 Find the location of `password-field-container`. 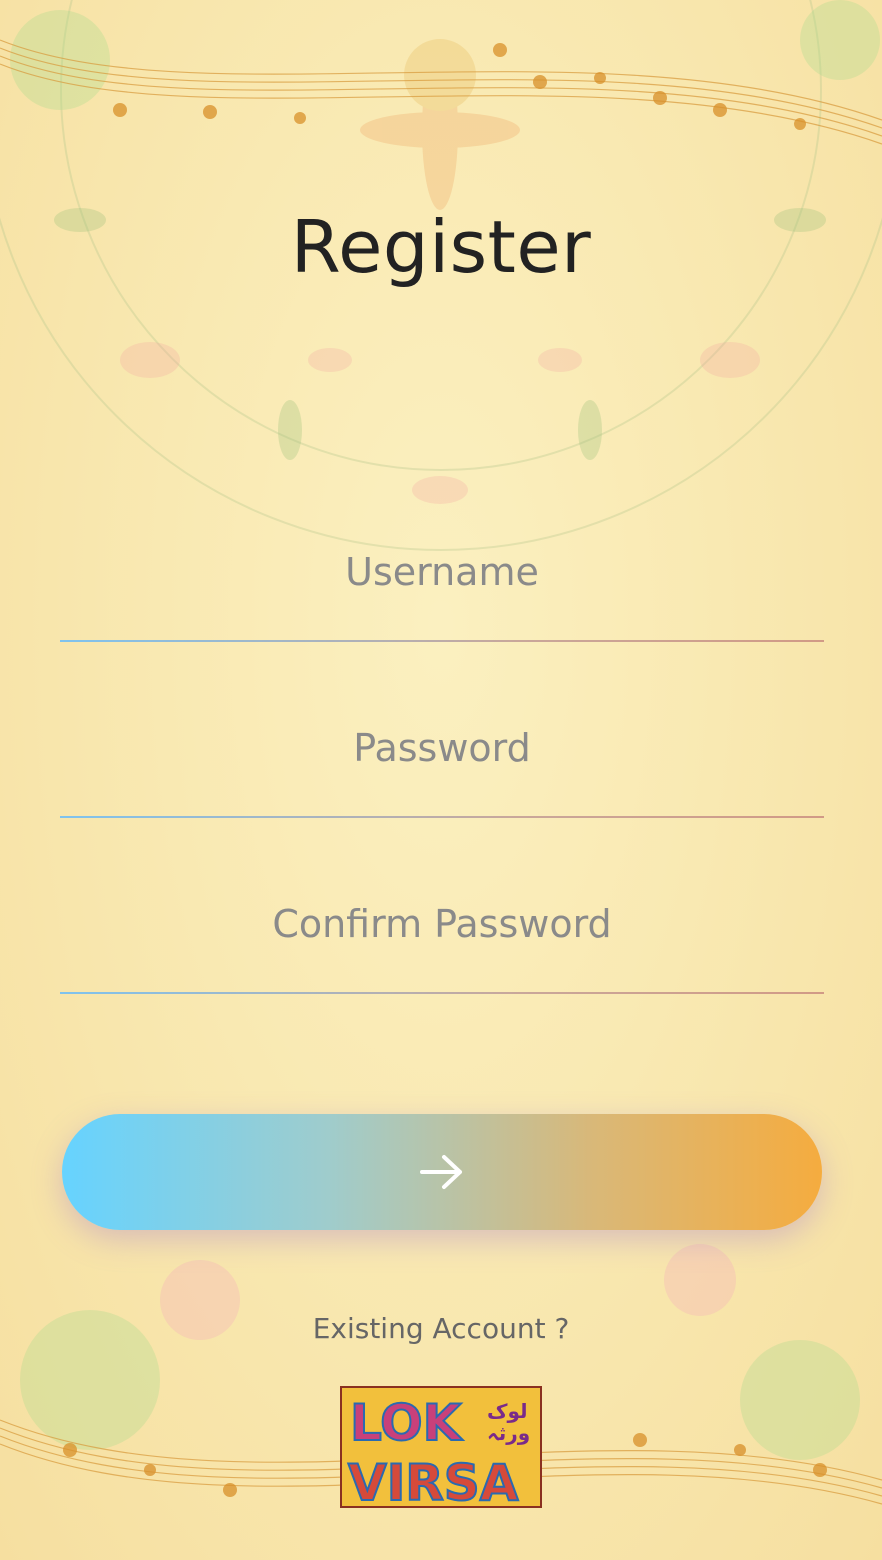

password-field-container is located at coordinates (442, 758).